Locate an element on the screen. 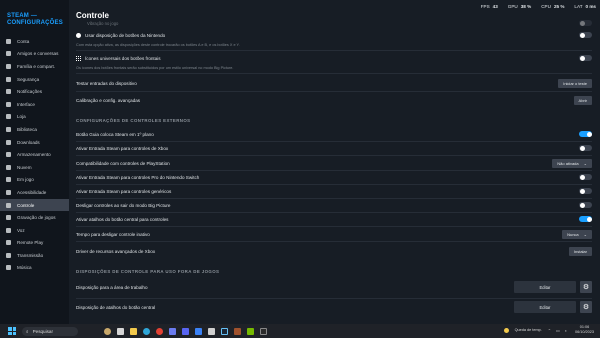 The width and height of the screenshot is (600, 338). edit-desktop-layout-button: Editar is located at coordinates (545, 287).